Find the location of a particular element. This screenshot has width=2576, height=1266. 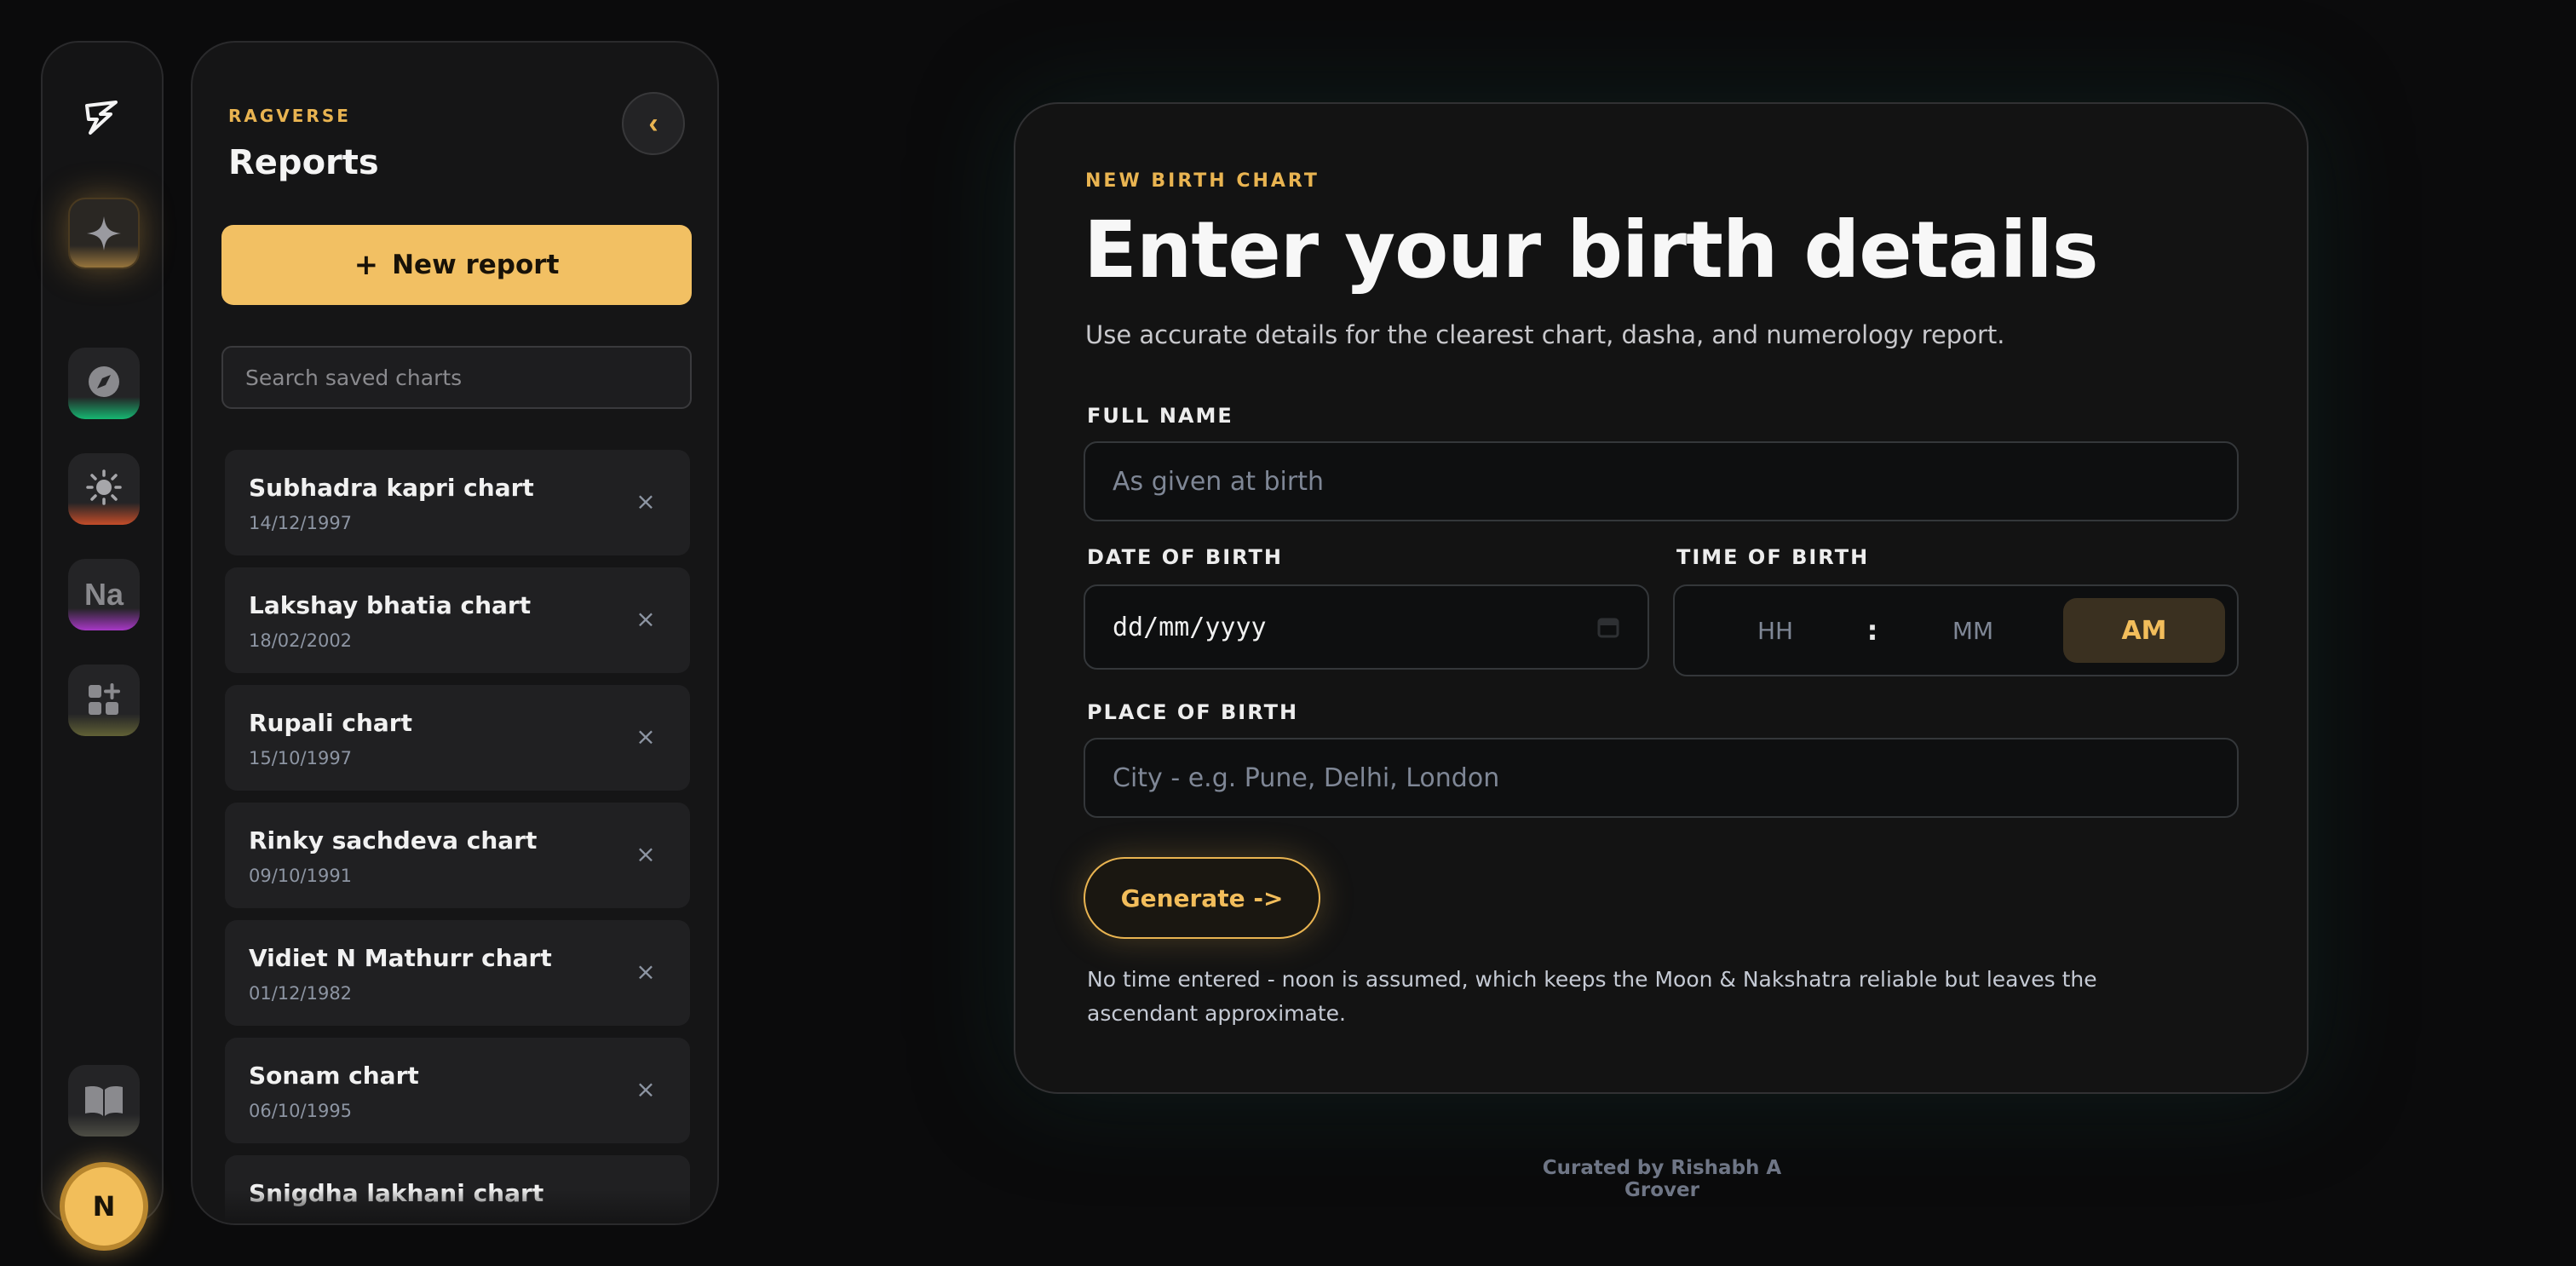

dob-input: dd/mm/yyyy is located at coordinates (1367, 627).